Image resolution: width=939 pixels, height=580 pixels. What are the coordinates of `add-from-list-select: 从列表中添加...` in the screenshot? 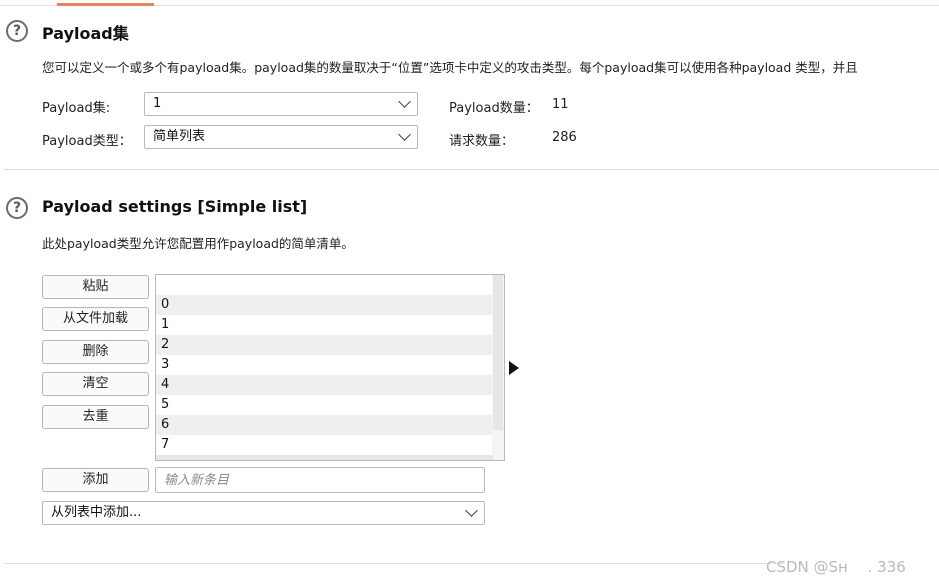 It's located at (263, 513).